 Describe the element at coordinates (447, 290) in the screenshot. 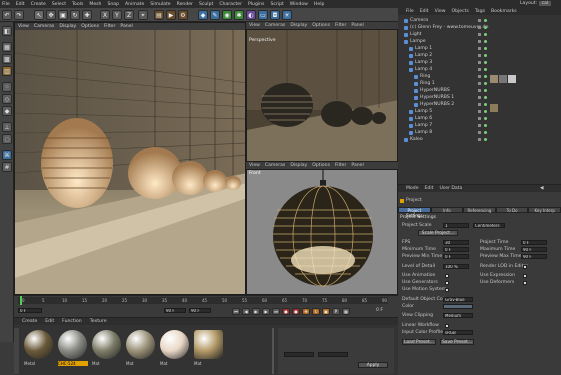

I see `use-motion-checkbox` at that location.